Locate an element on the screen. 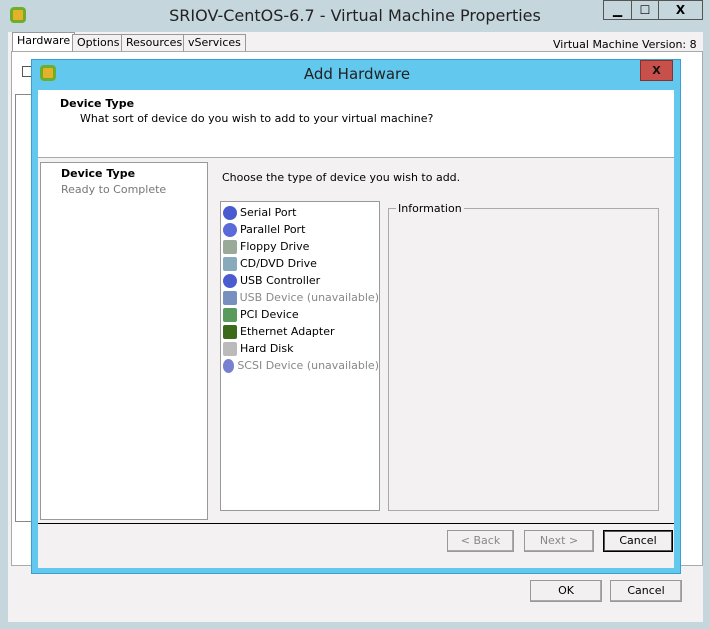 This screenshot has width=710, height=629. device-item: Parallel Port is located at coordinates (300, 229).